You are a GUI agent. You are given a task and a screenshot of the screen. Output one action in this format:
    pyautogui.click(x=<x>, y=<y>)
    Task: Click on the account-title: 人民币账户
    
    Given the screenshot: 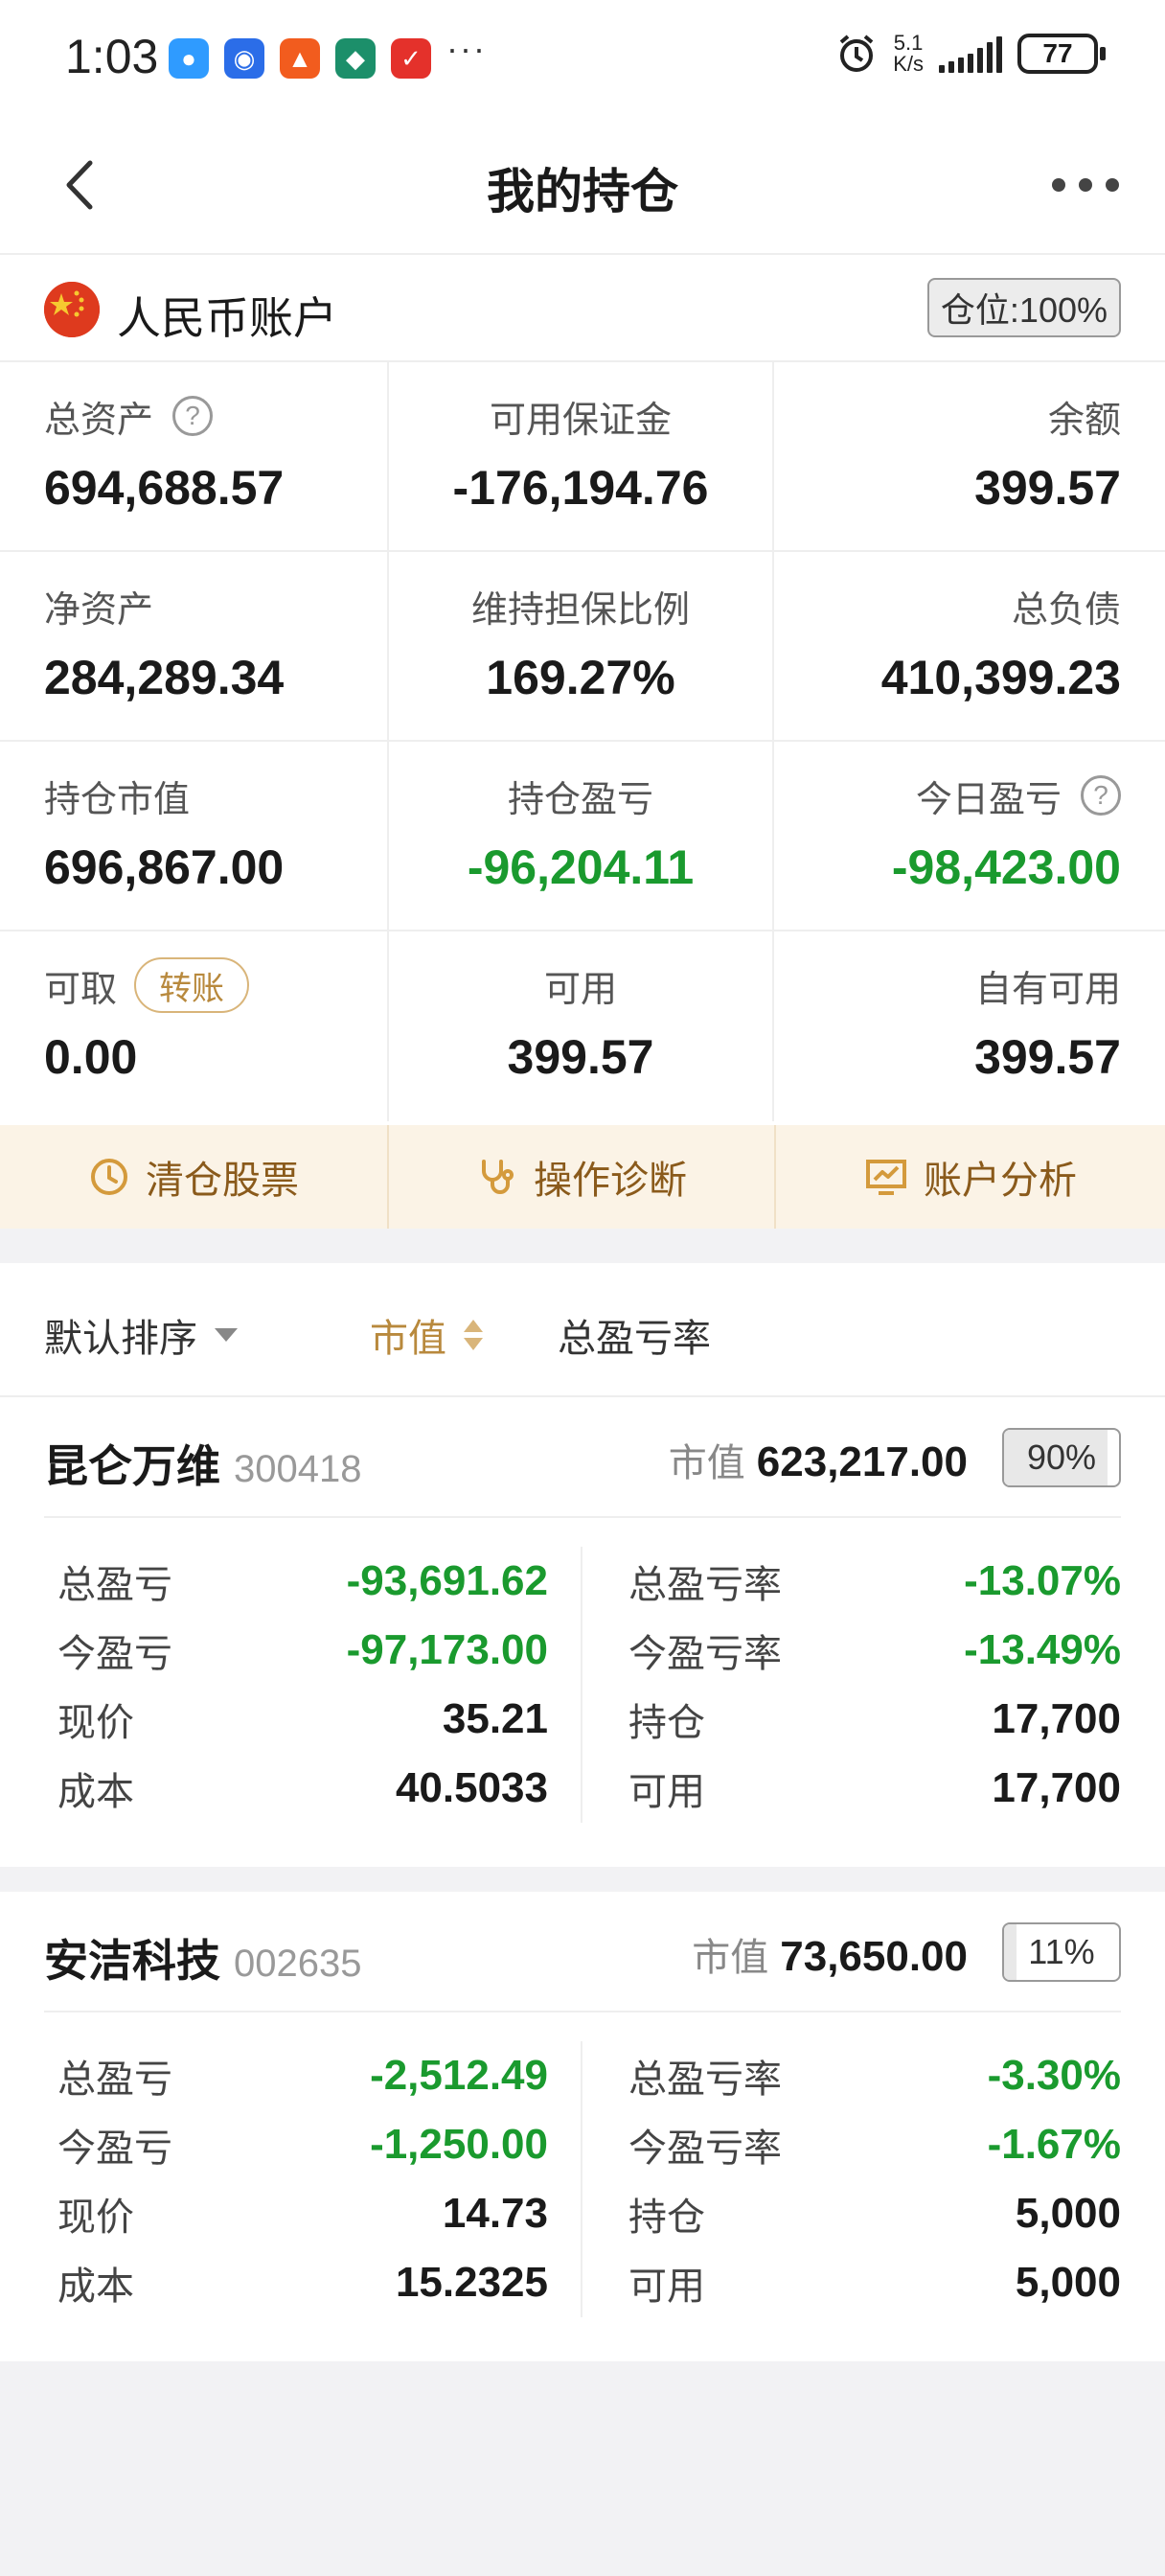 What is the action you would take?
    pyautogui.click(x=227, y=318)
    